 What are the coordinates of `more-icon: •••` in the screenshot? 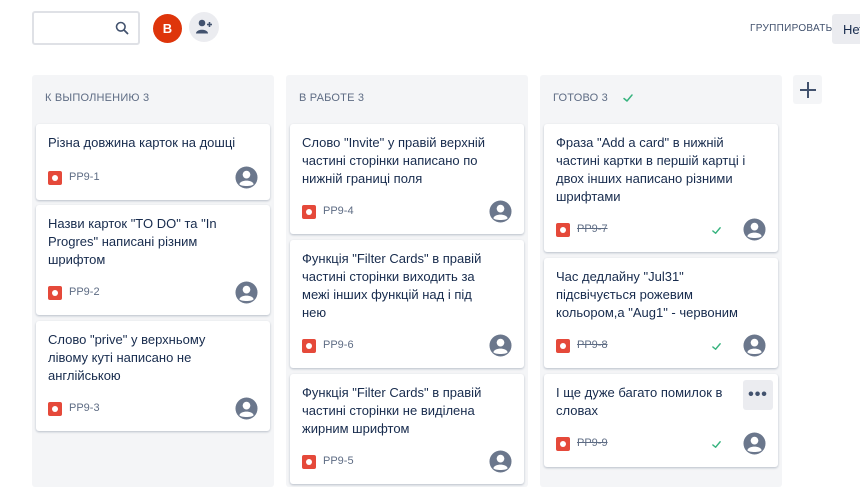 It's located at (758, 394).